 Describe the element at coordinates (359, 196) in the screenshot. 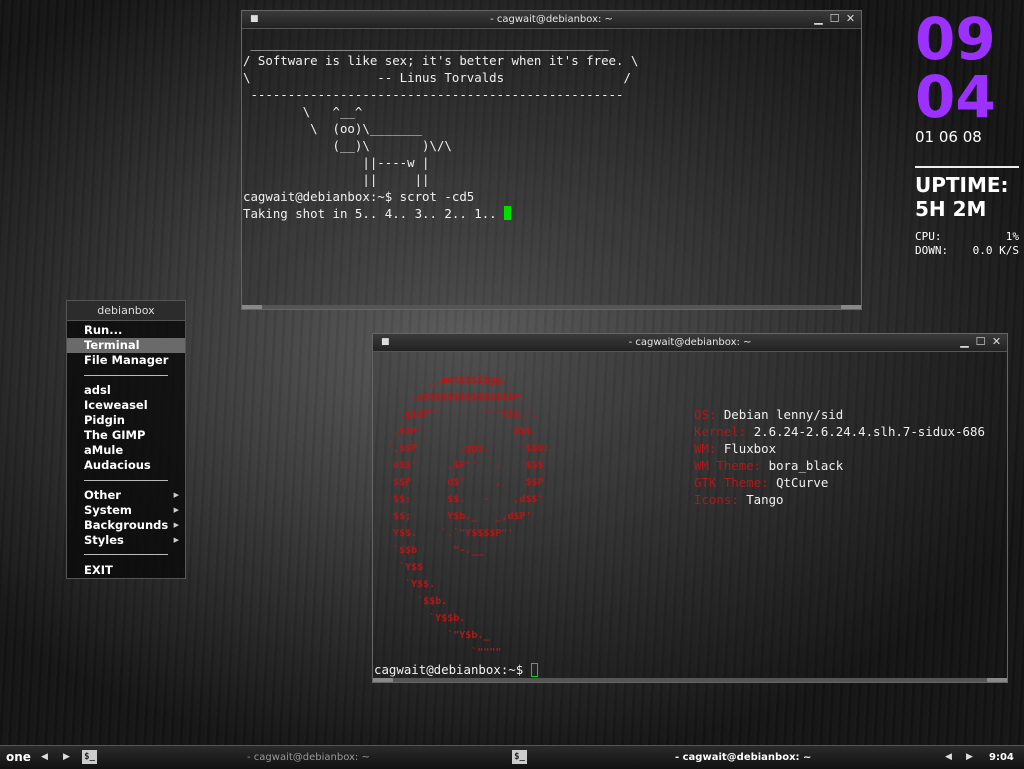

I see `terminal-line: cagwait@debianbox:~$ scrot -cd5` at that location.